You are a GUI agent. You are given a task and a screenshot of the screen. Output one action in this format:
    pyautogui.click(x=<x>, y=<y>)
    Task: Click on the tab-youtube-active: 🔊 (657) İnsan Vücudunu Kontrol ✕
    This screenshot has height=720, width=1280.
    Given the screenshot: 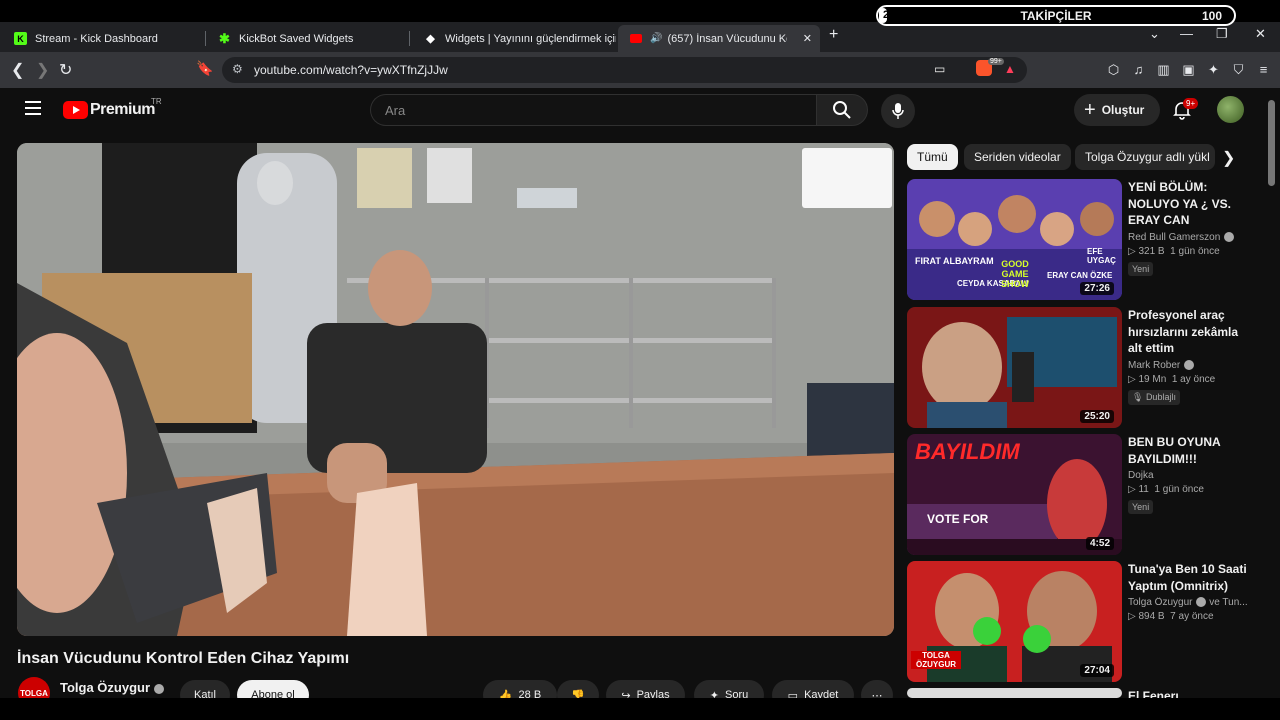 What is the action you would take?
    pyautogui.click(x=719, y=38)
    